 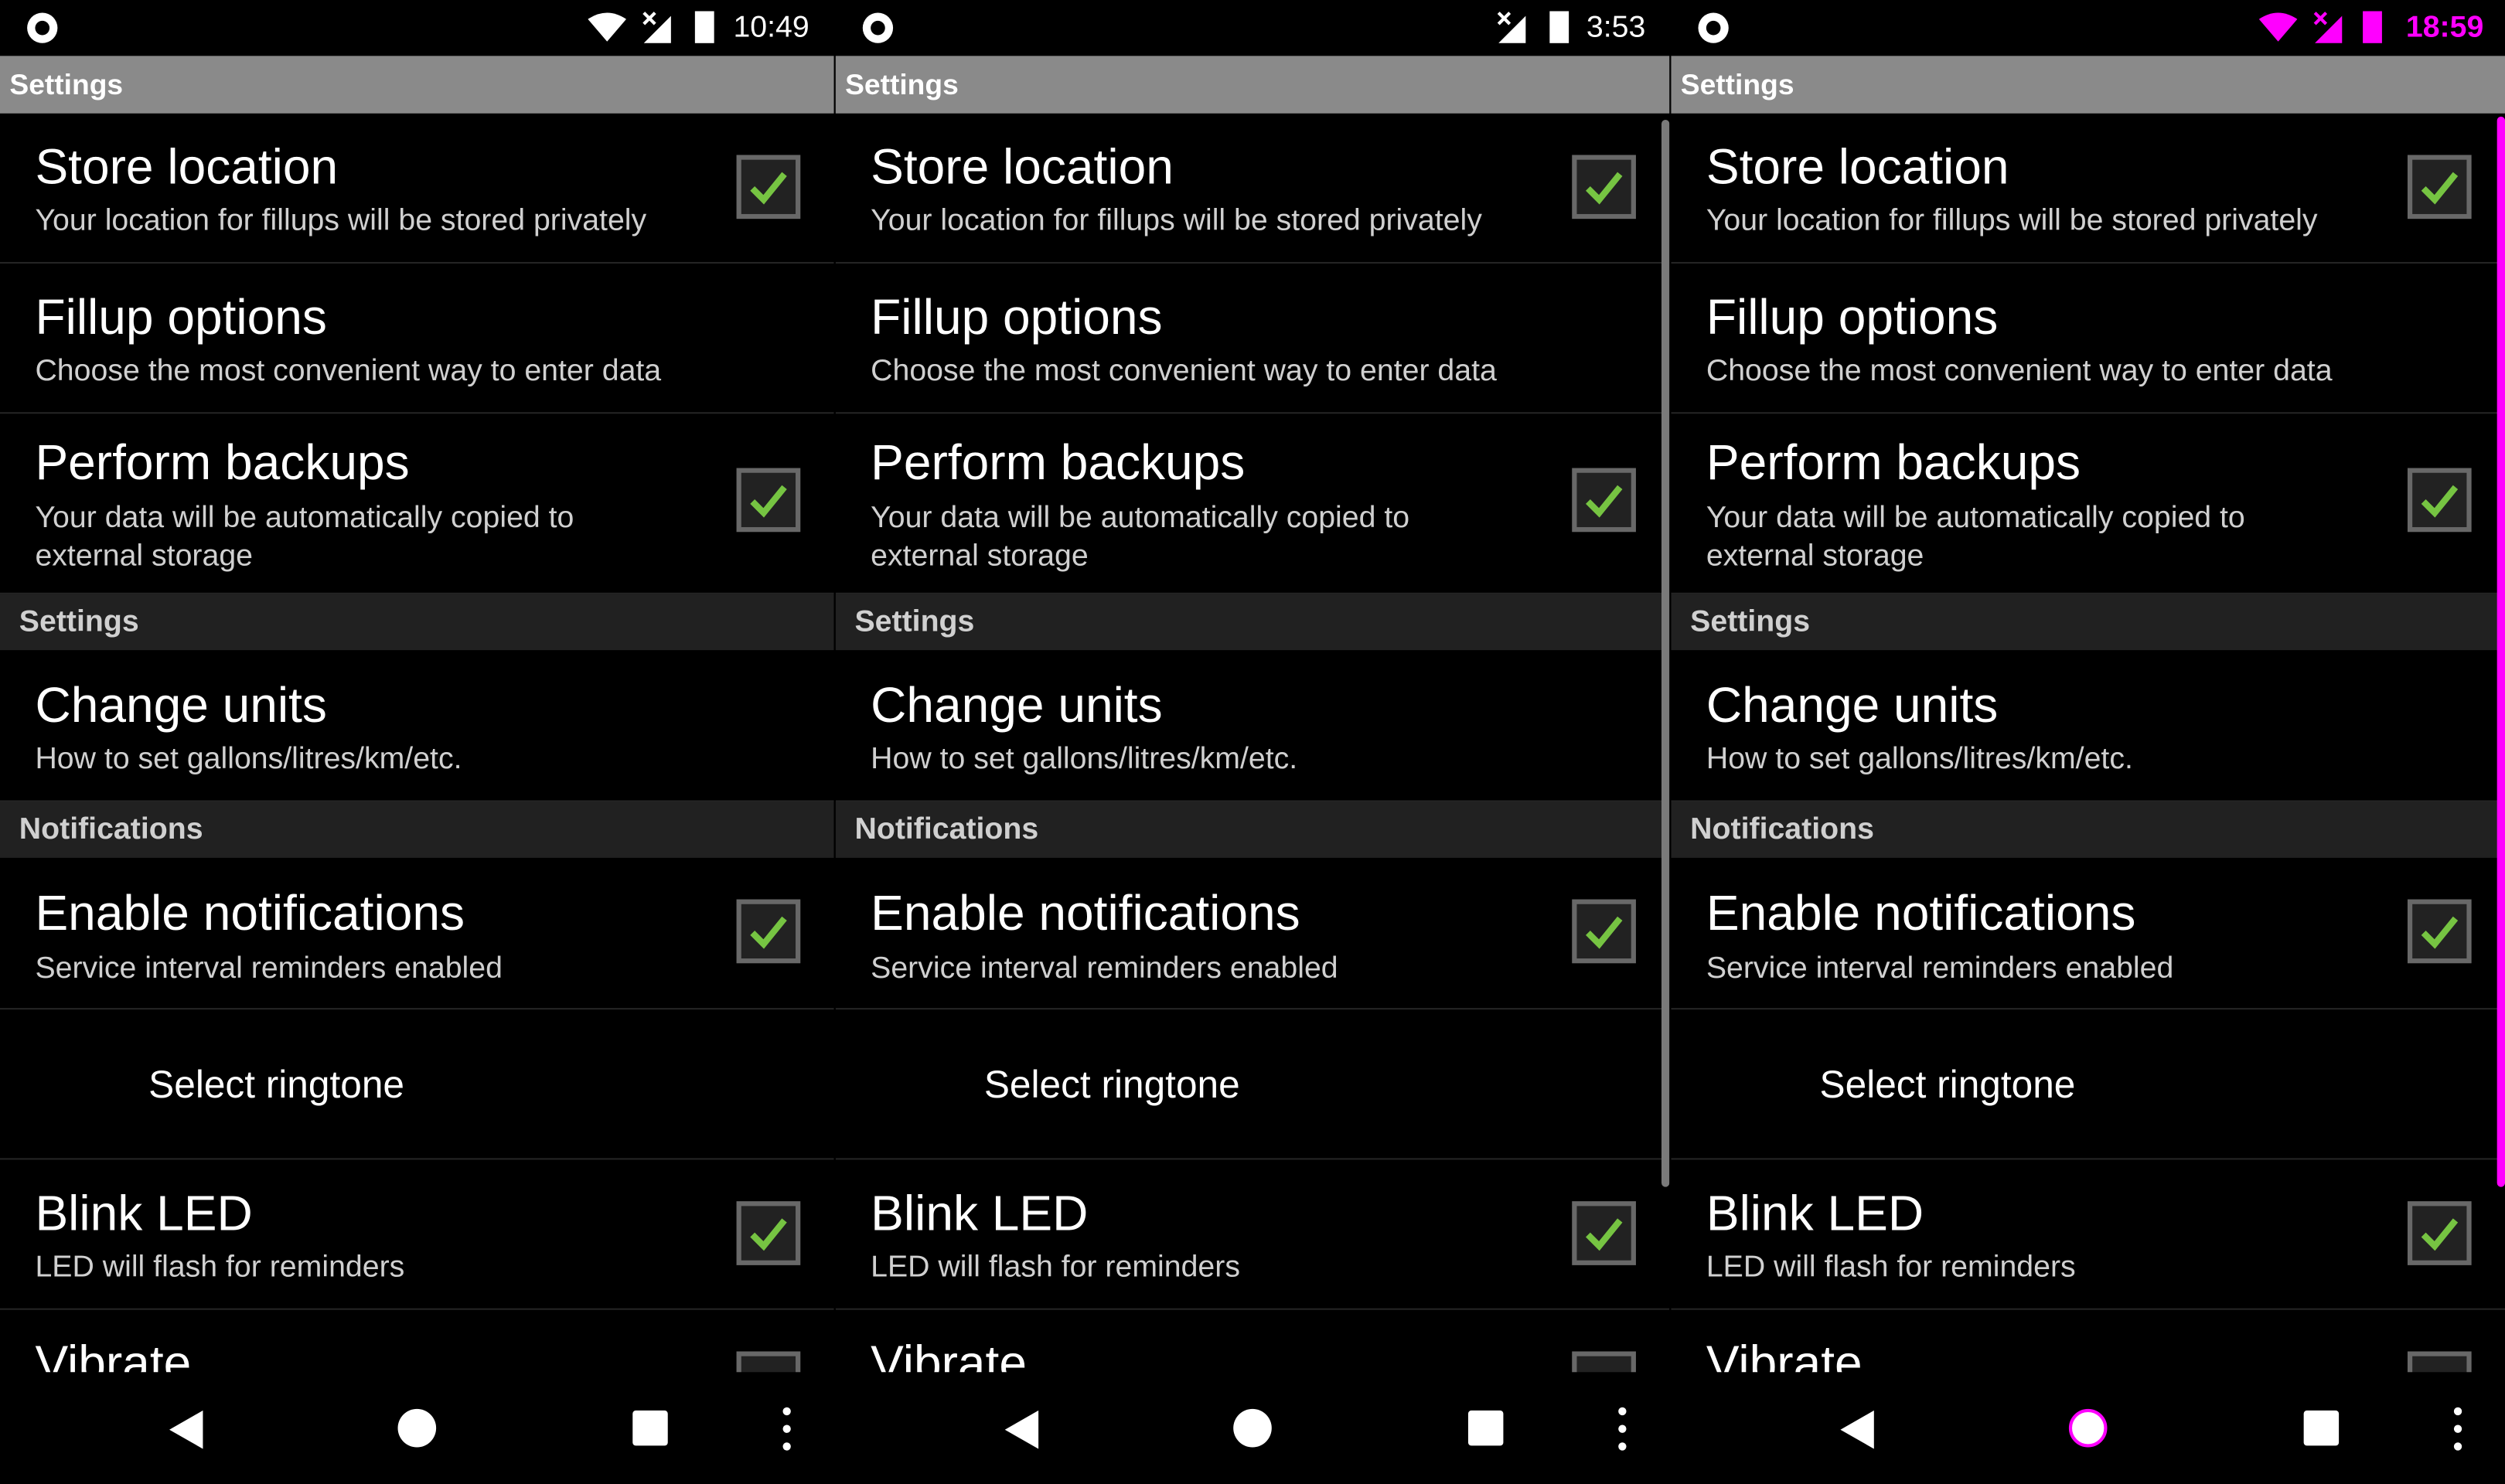 What do you see at coordinates (79, 622) in the screenshot?
I see `section-header-label: Settings` at bounding box center [79, 622].